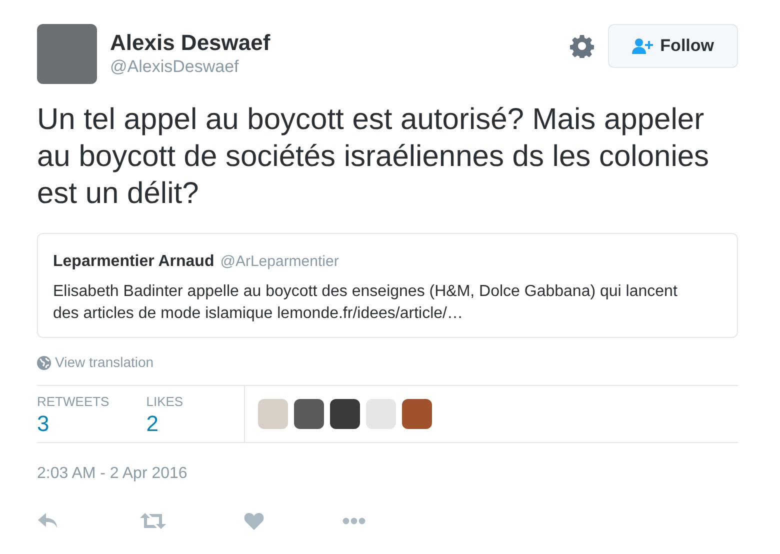 The height and width of the screenshot is (554, 780). I want to click on author-name: Alexis Deswaef, so click(190, 43).